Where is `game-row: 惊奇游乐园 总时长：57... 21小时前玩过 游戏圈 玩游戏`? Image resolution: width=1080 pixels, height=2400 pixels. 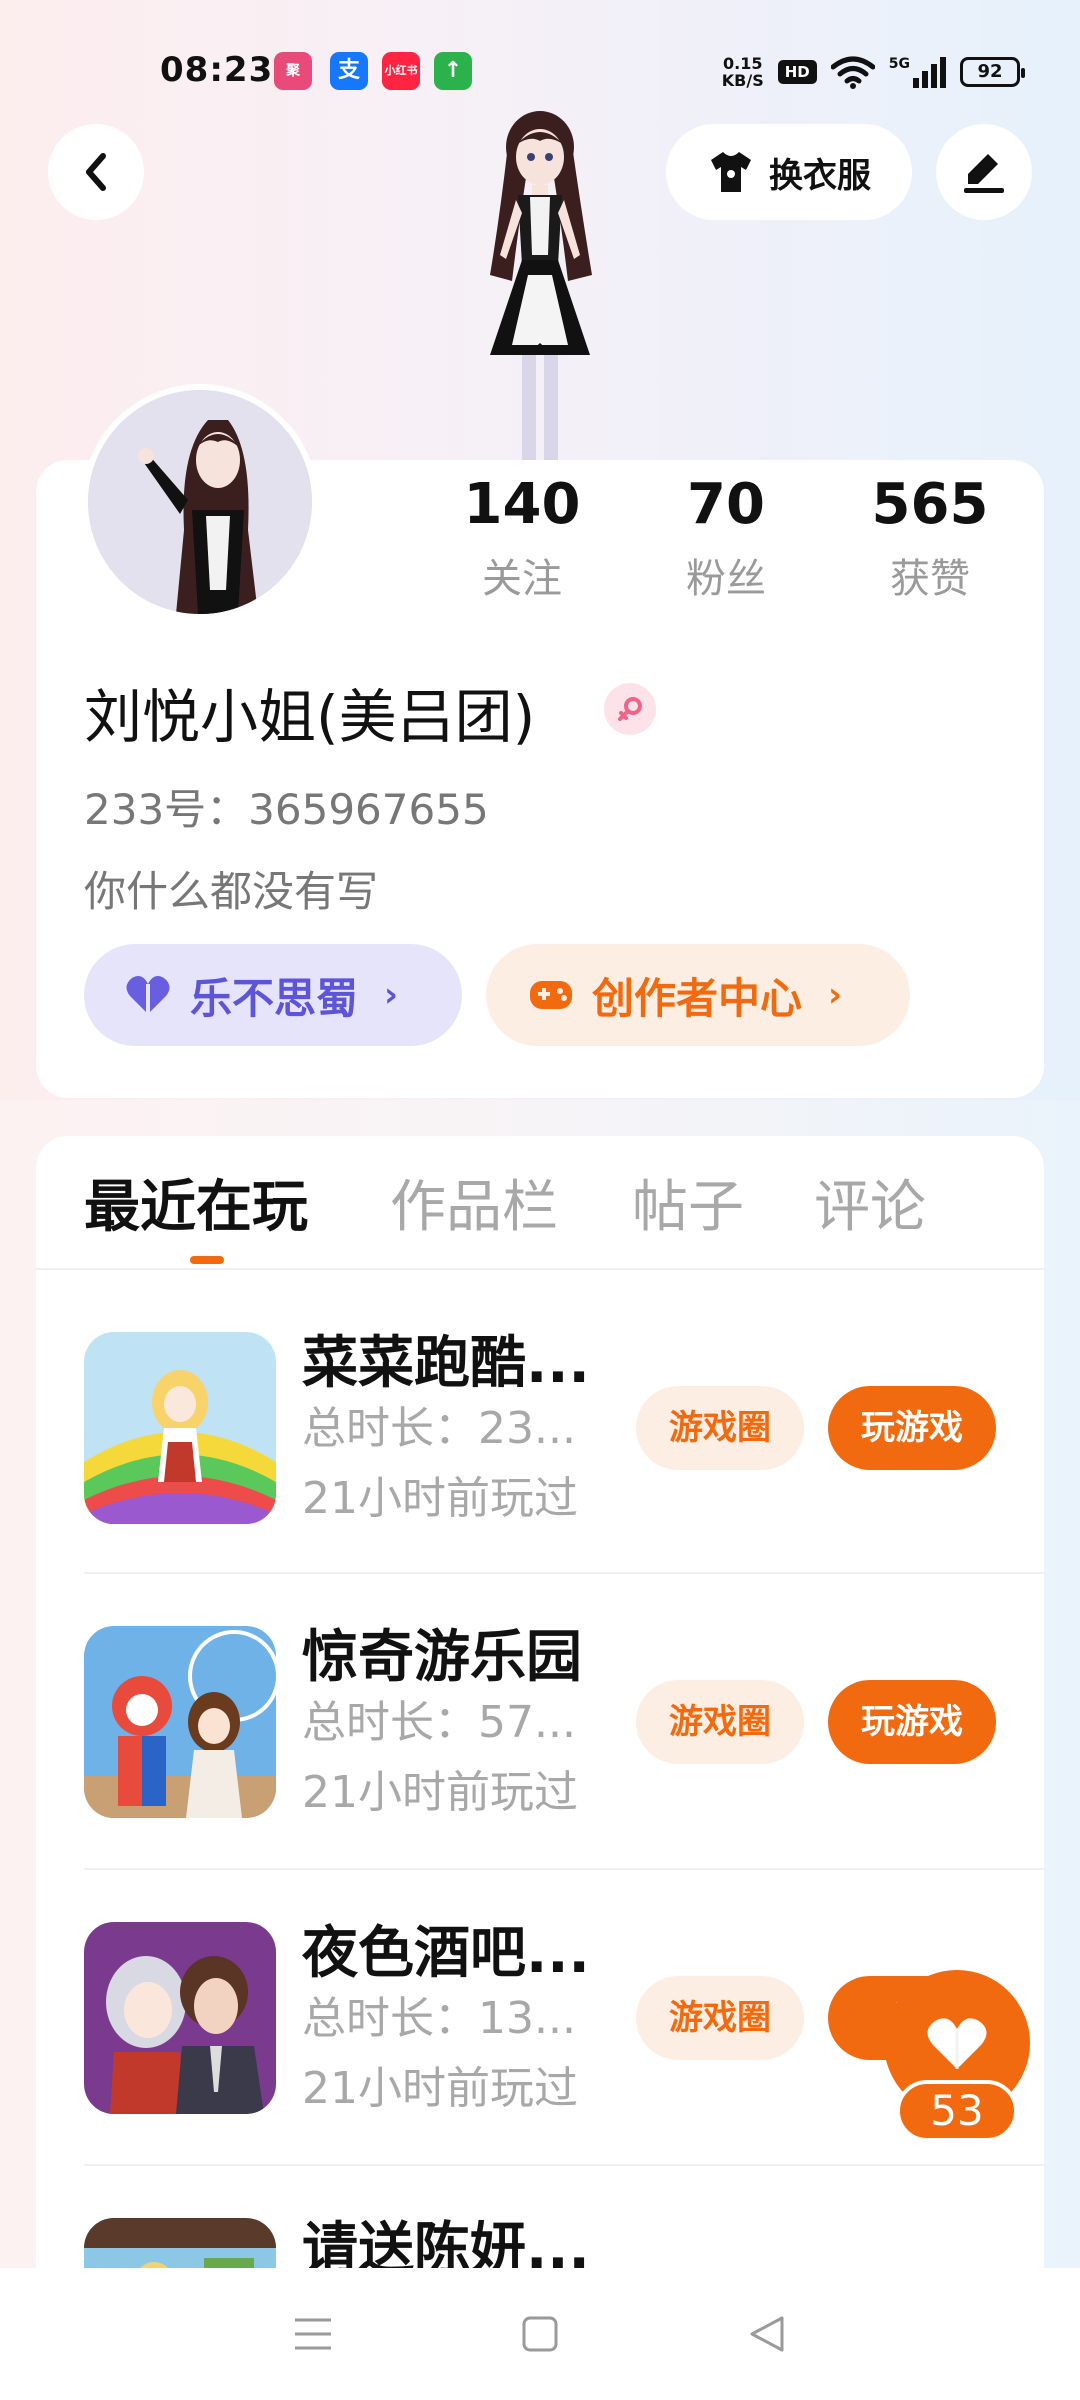
game-row: 惊奇游乐园 总时长：57... 21小时前玩过 游戏圈 玩游戏 is located at coordinates (564, 1722).